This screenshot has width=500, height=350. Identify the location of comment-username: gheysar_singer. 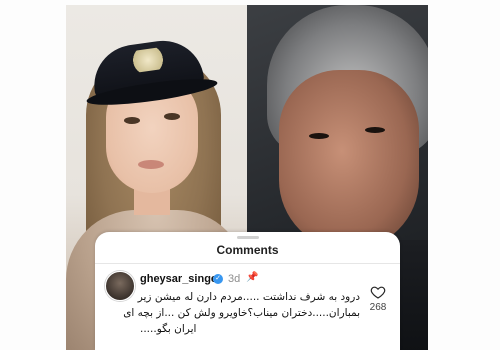
(180, 279).